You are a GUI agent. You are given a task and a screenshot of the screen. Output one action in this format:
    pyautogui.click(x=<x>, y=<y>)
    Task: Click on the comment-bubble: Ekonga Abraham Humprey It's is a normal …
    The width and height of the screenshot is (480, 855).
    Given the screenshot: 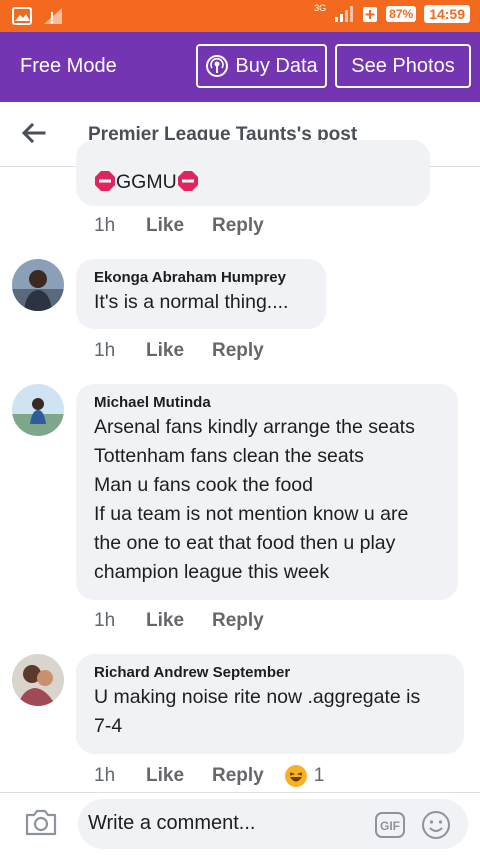 What is the action you would take?
    pyautogui.click(x=201, y=294)
    